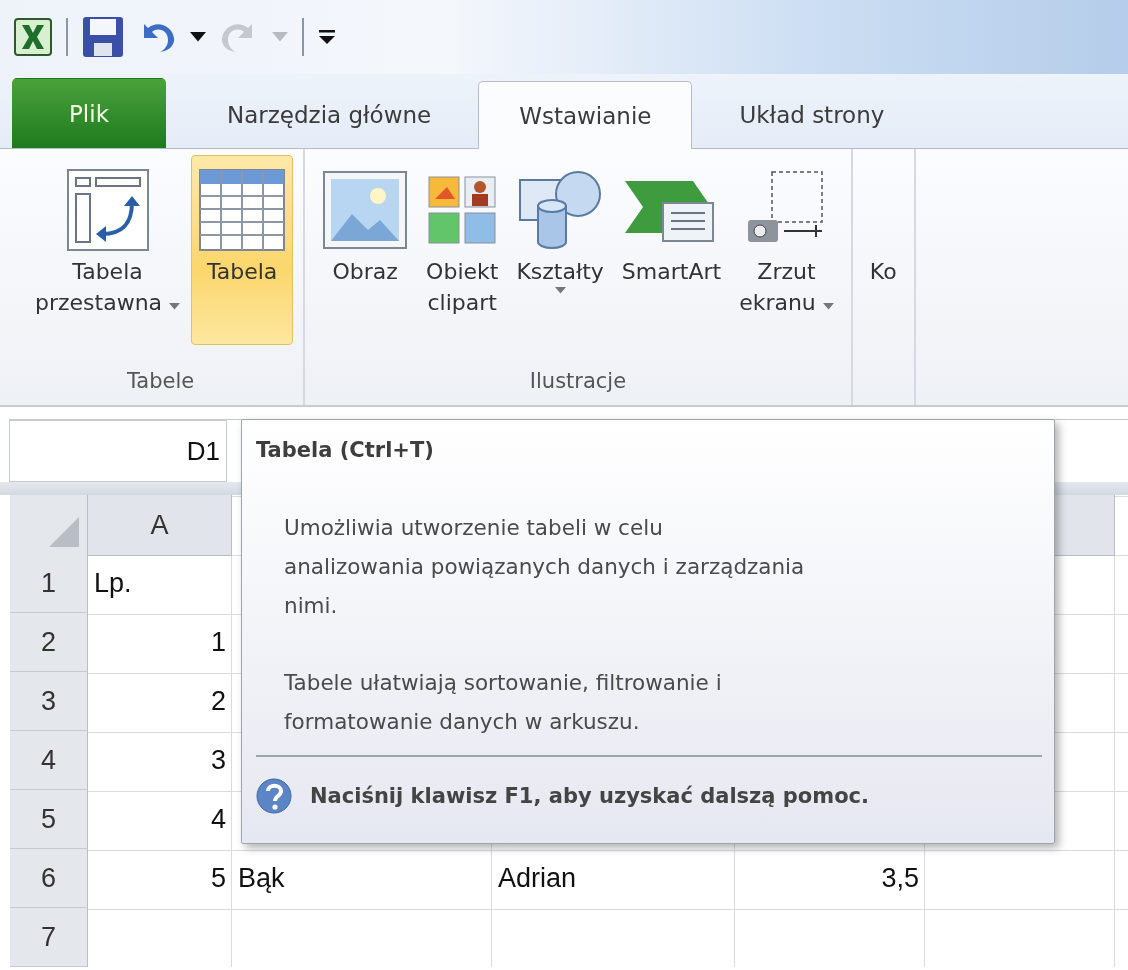 The image size is (1128, 970). I want to click on ribbon-button: Tabela, so click(242, 250).